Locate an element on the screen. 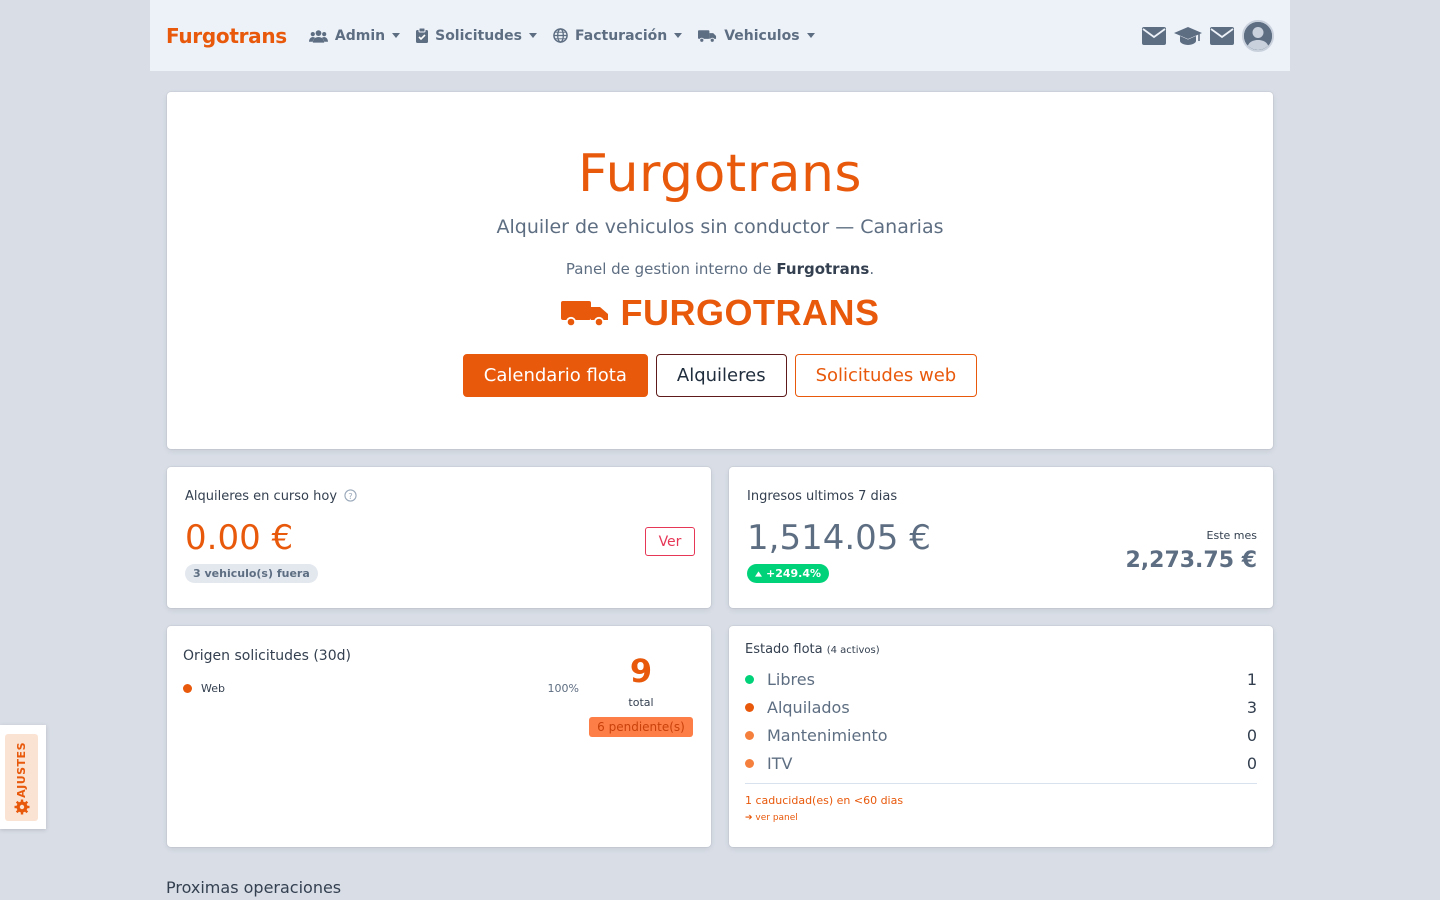 The height and width of the screenshot is (900, 1440). nav-menu-vehiculos: Vehiculos is located at coordinates (756, 35).